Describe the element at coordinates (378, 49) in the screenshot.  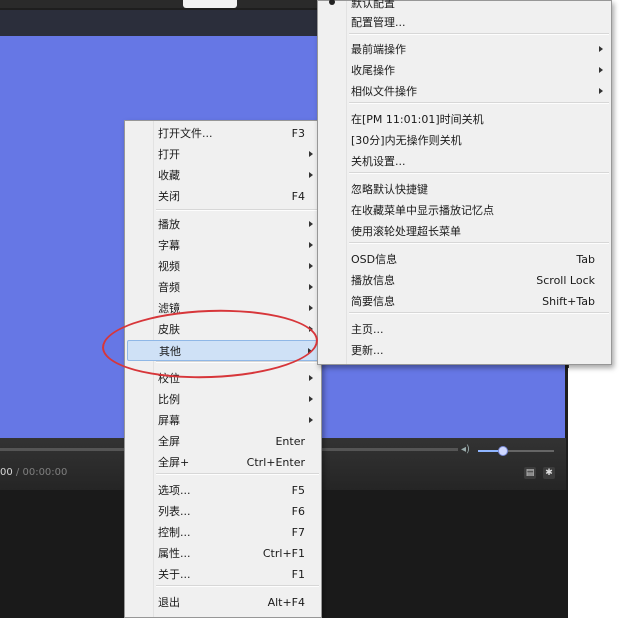
I see `menu-item-label: 最前端操作` at that location.